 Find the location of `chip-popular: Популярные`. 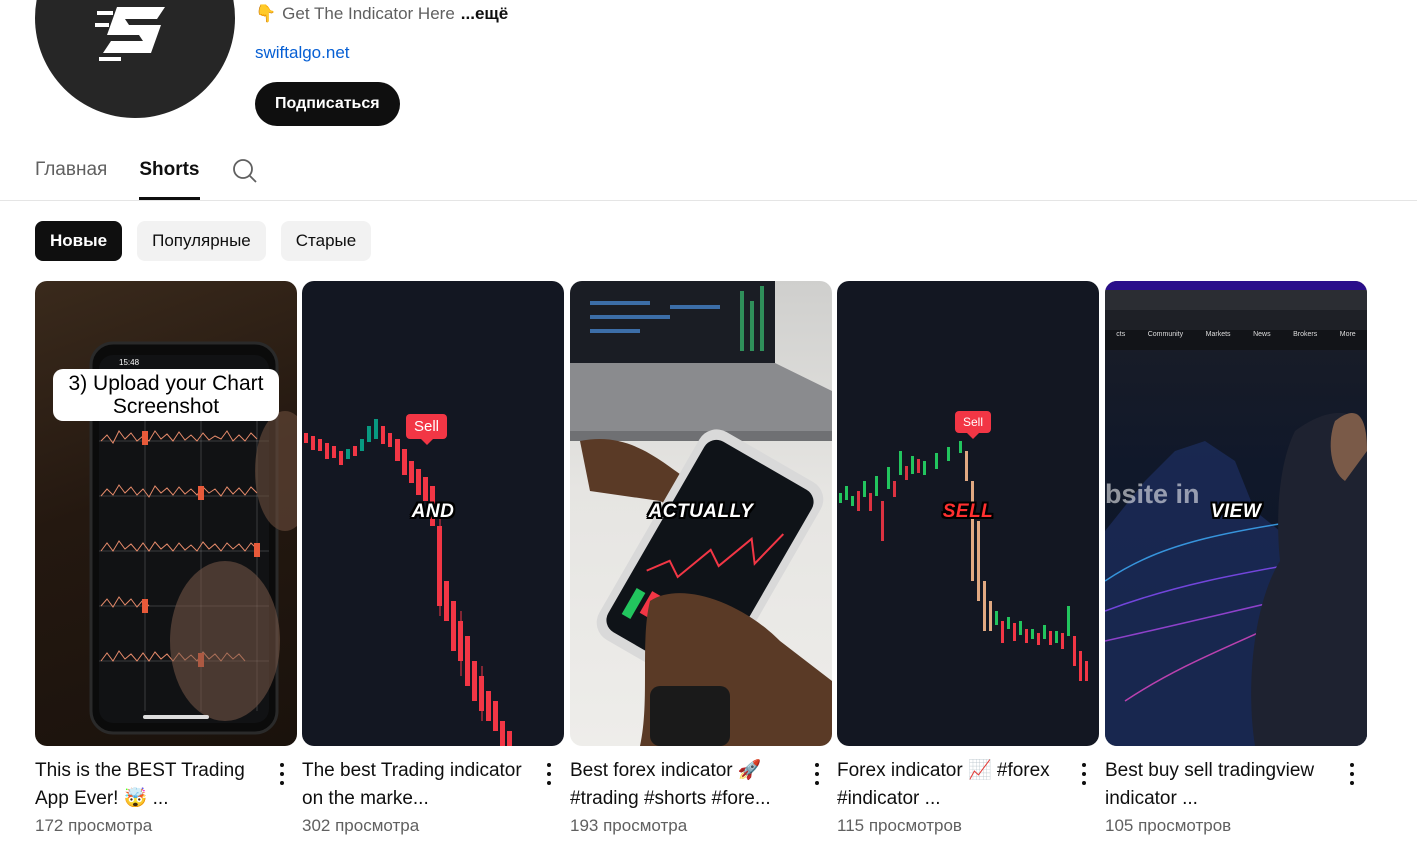

chip-popular: Популярные is located at coordinates (201, 241).